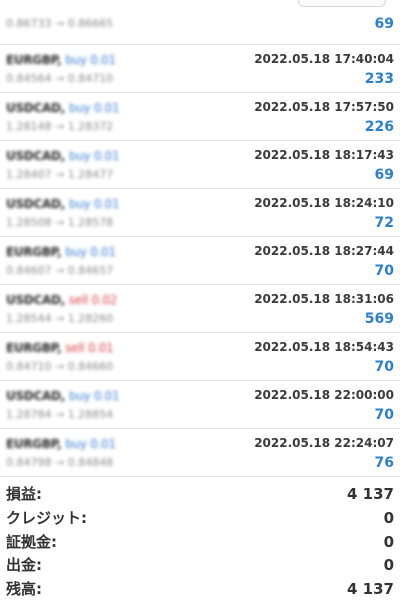 This screenshot has height=602, width=400. Describe the element at coordinates (200, 590) in the screenshot. I see `summary-balance: 残高: 4 137` at that location.